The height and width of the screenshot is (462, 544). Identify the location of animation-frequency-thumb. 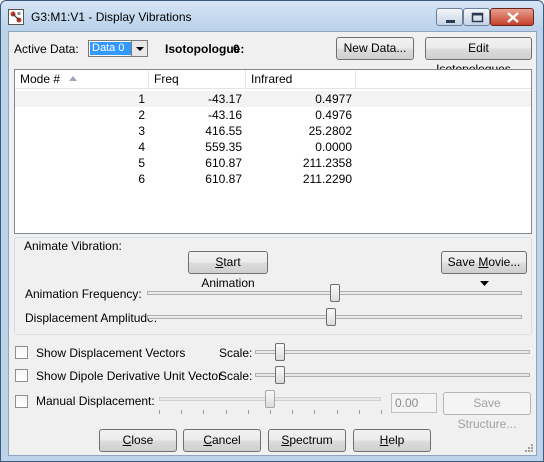
(334, 293).